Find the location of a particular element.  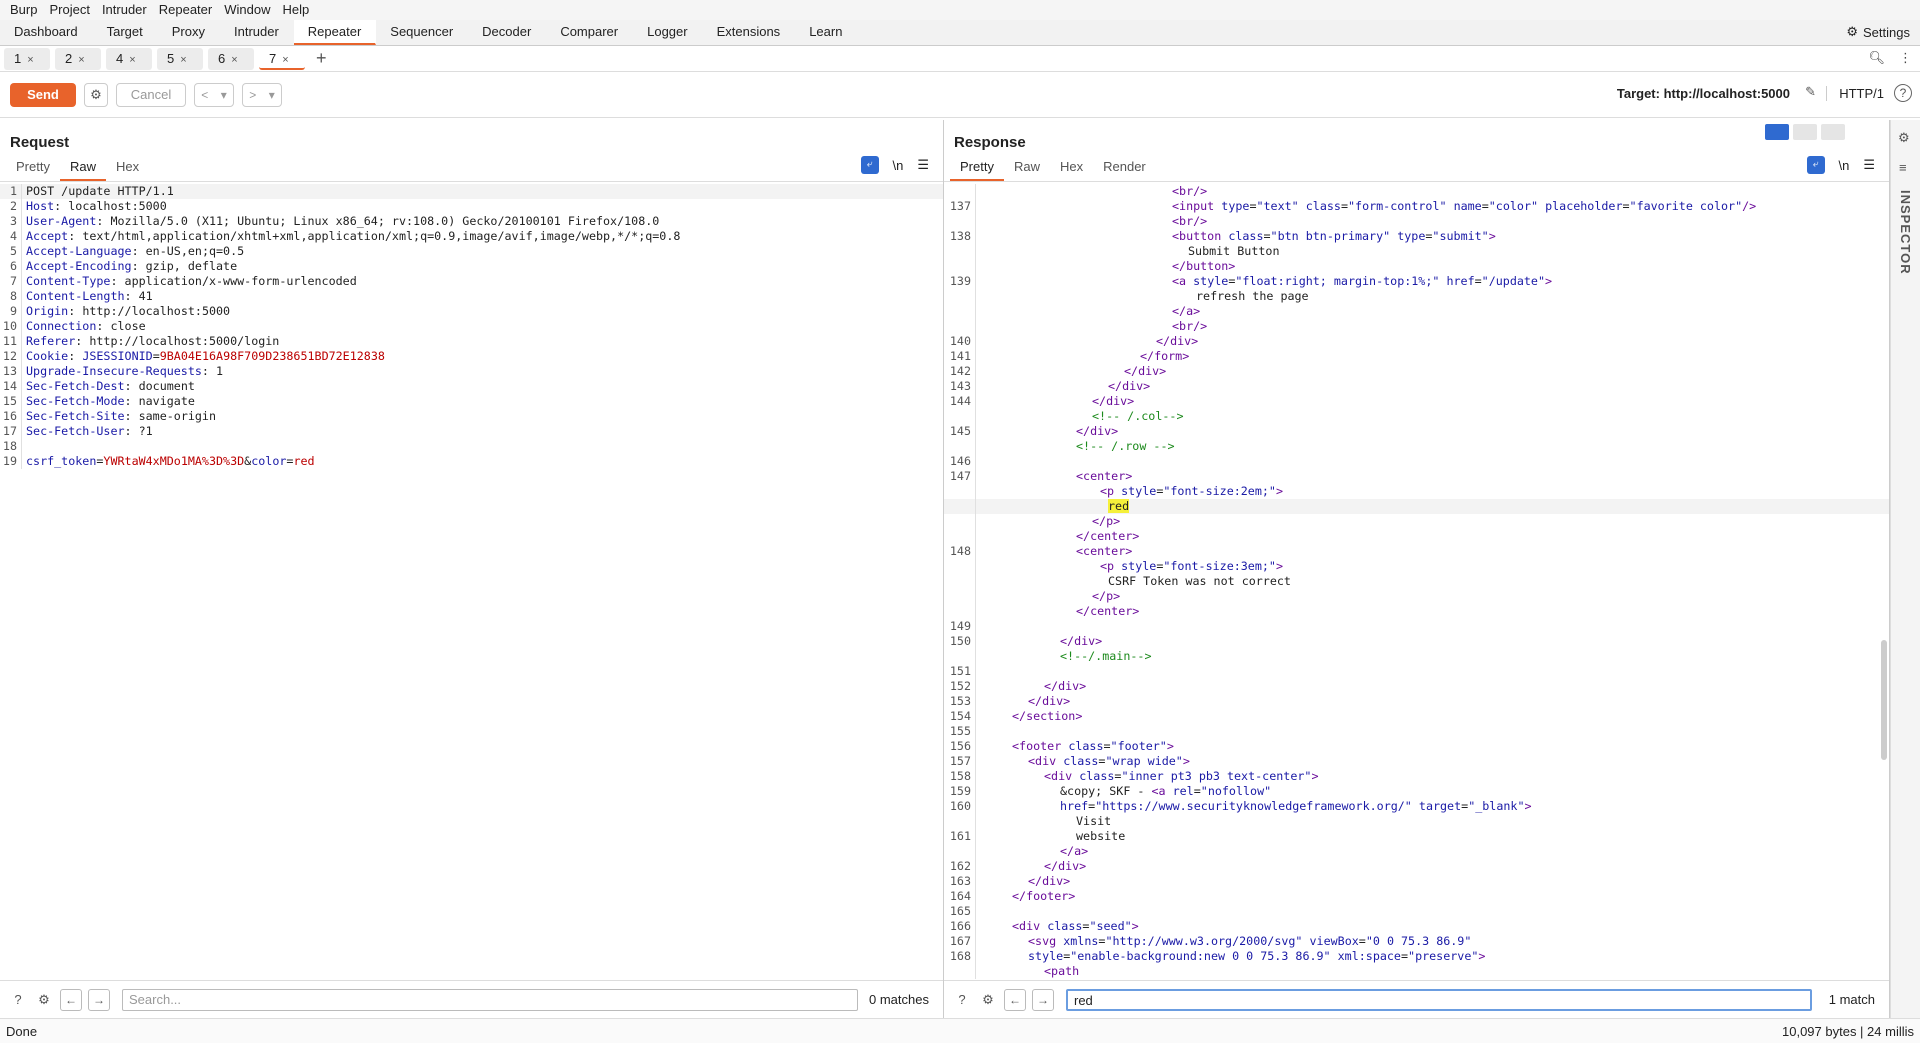

code-punctuation: = is located at coordinates (156, 356).